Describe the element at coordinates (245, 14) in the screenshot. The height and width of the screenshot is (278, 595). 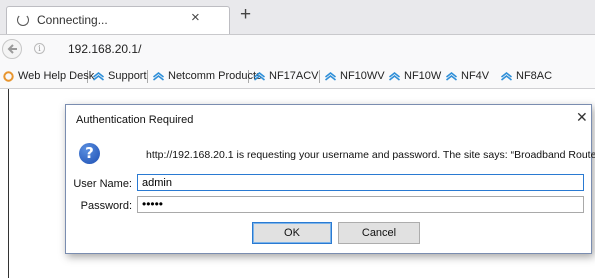
I see `new-tab-button: +` at that location.